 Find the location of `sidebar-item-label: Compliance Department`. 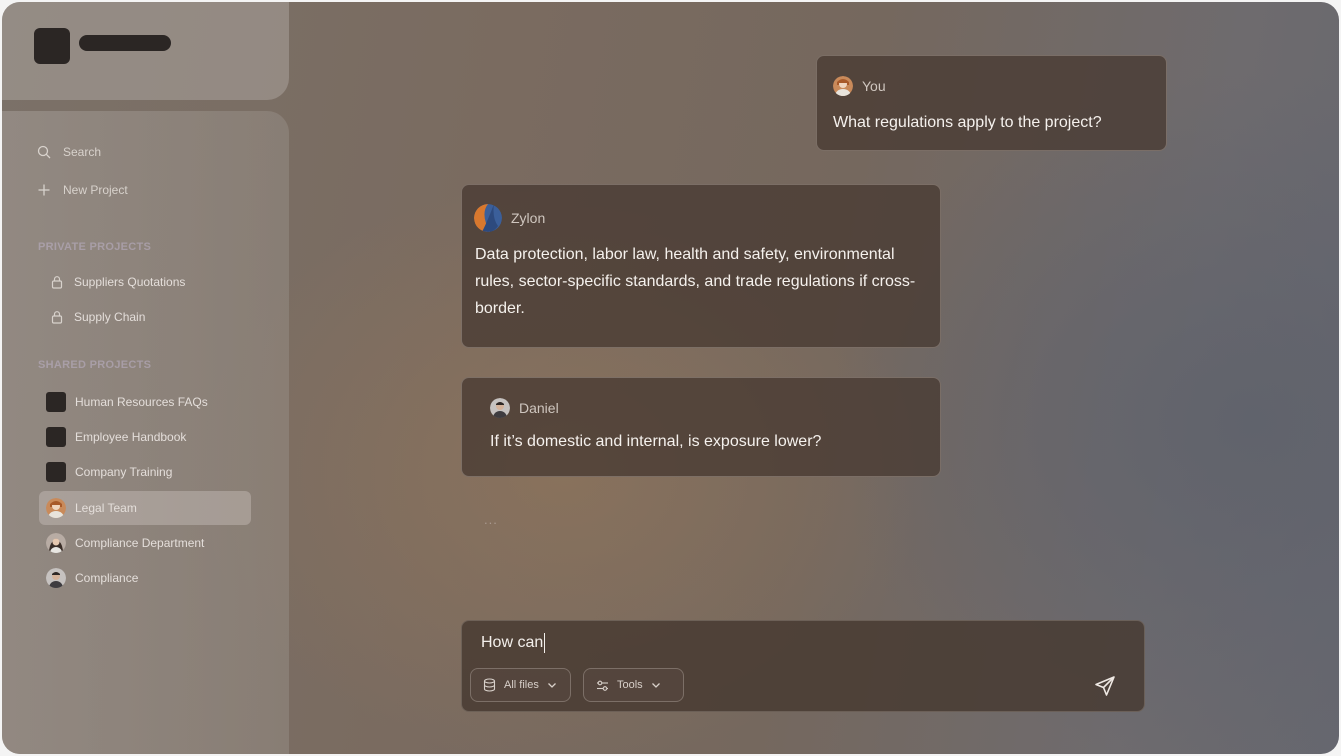

sidebar-item-label: Compliance Department is located at coordinates (140, 543).